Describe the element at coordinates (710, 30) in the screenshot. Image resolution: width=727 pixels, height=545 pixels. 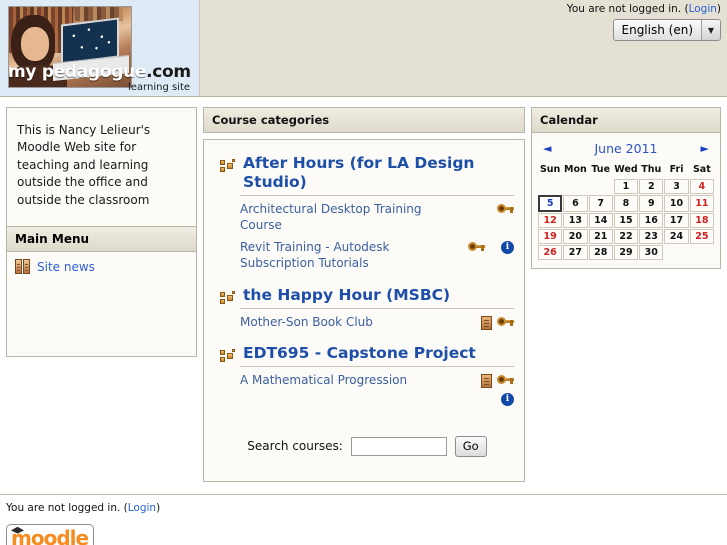
I see `chevron-down-icon: ▼` at that location.